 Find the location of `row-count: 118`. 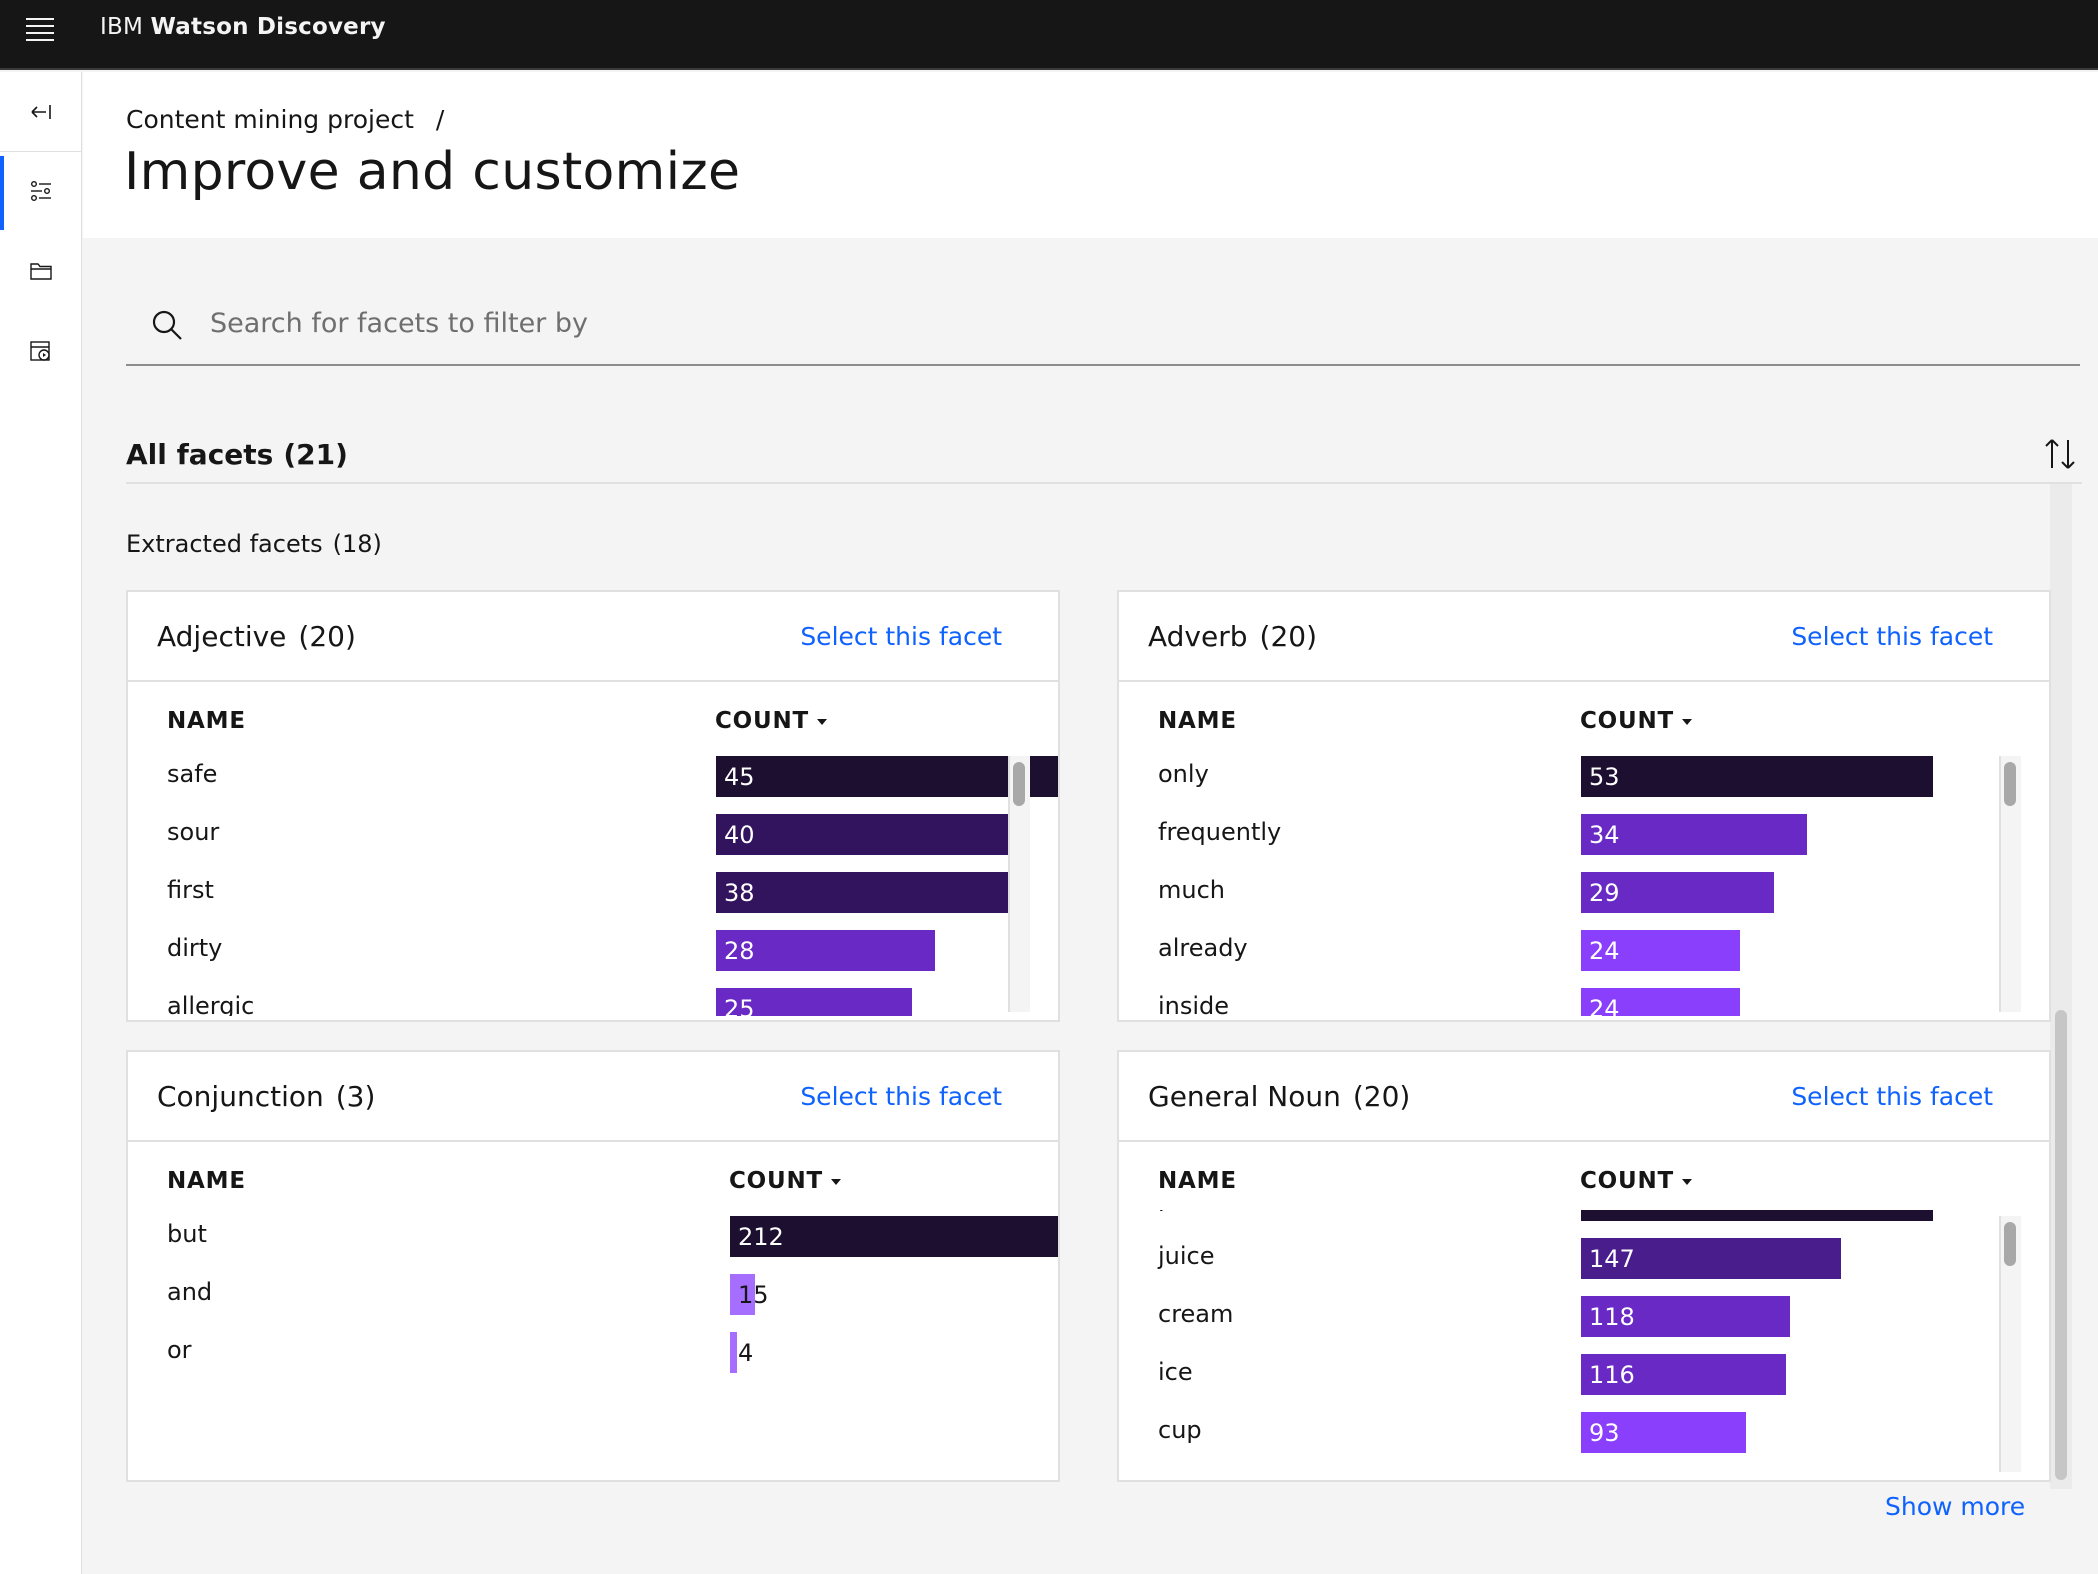

row-count: 118 is located at coordinates (1612, 1317).